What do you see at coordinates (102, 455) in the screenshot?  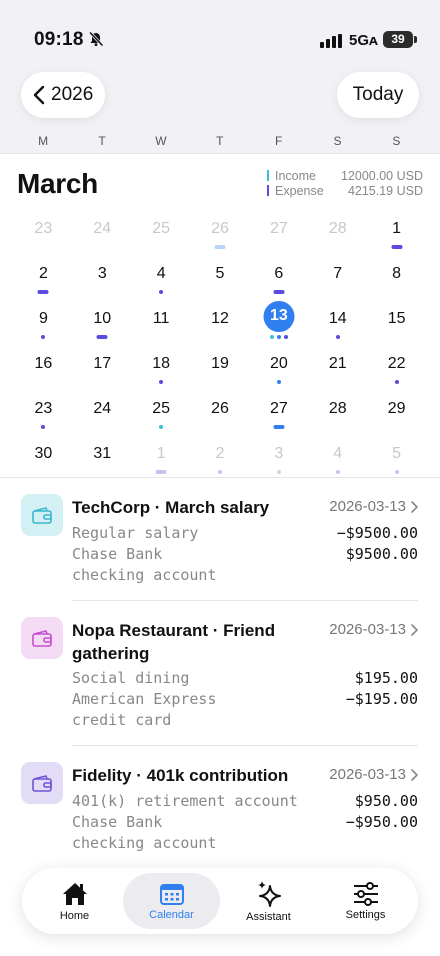 I see `calendar-day: 31` at bounding box center [102, 455].